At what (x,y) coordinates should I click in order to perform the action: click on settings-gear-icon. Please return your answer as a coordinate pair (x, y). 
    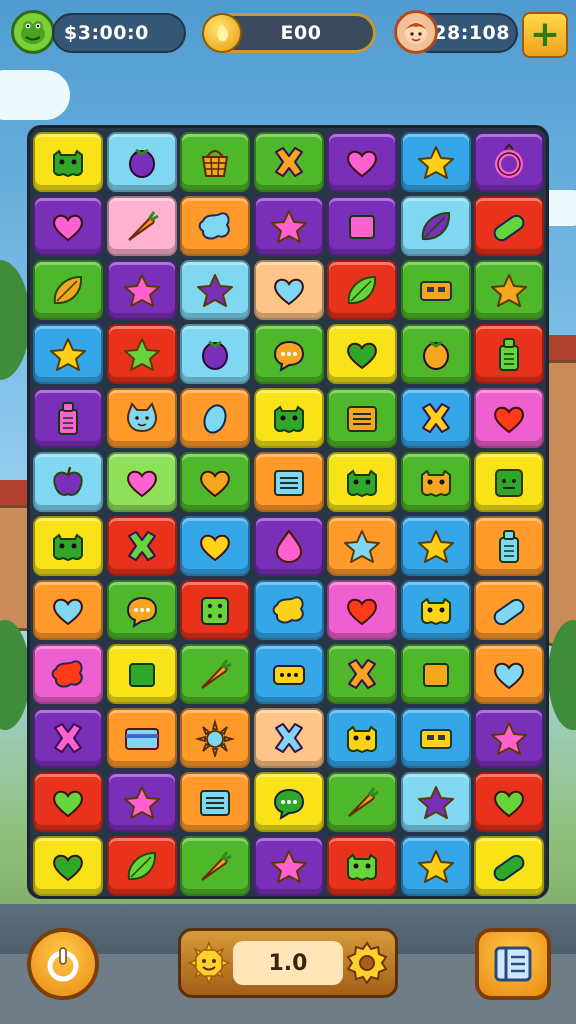
    Looking at the image, I should click on (367, 963).